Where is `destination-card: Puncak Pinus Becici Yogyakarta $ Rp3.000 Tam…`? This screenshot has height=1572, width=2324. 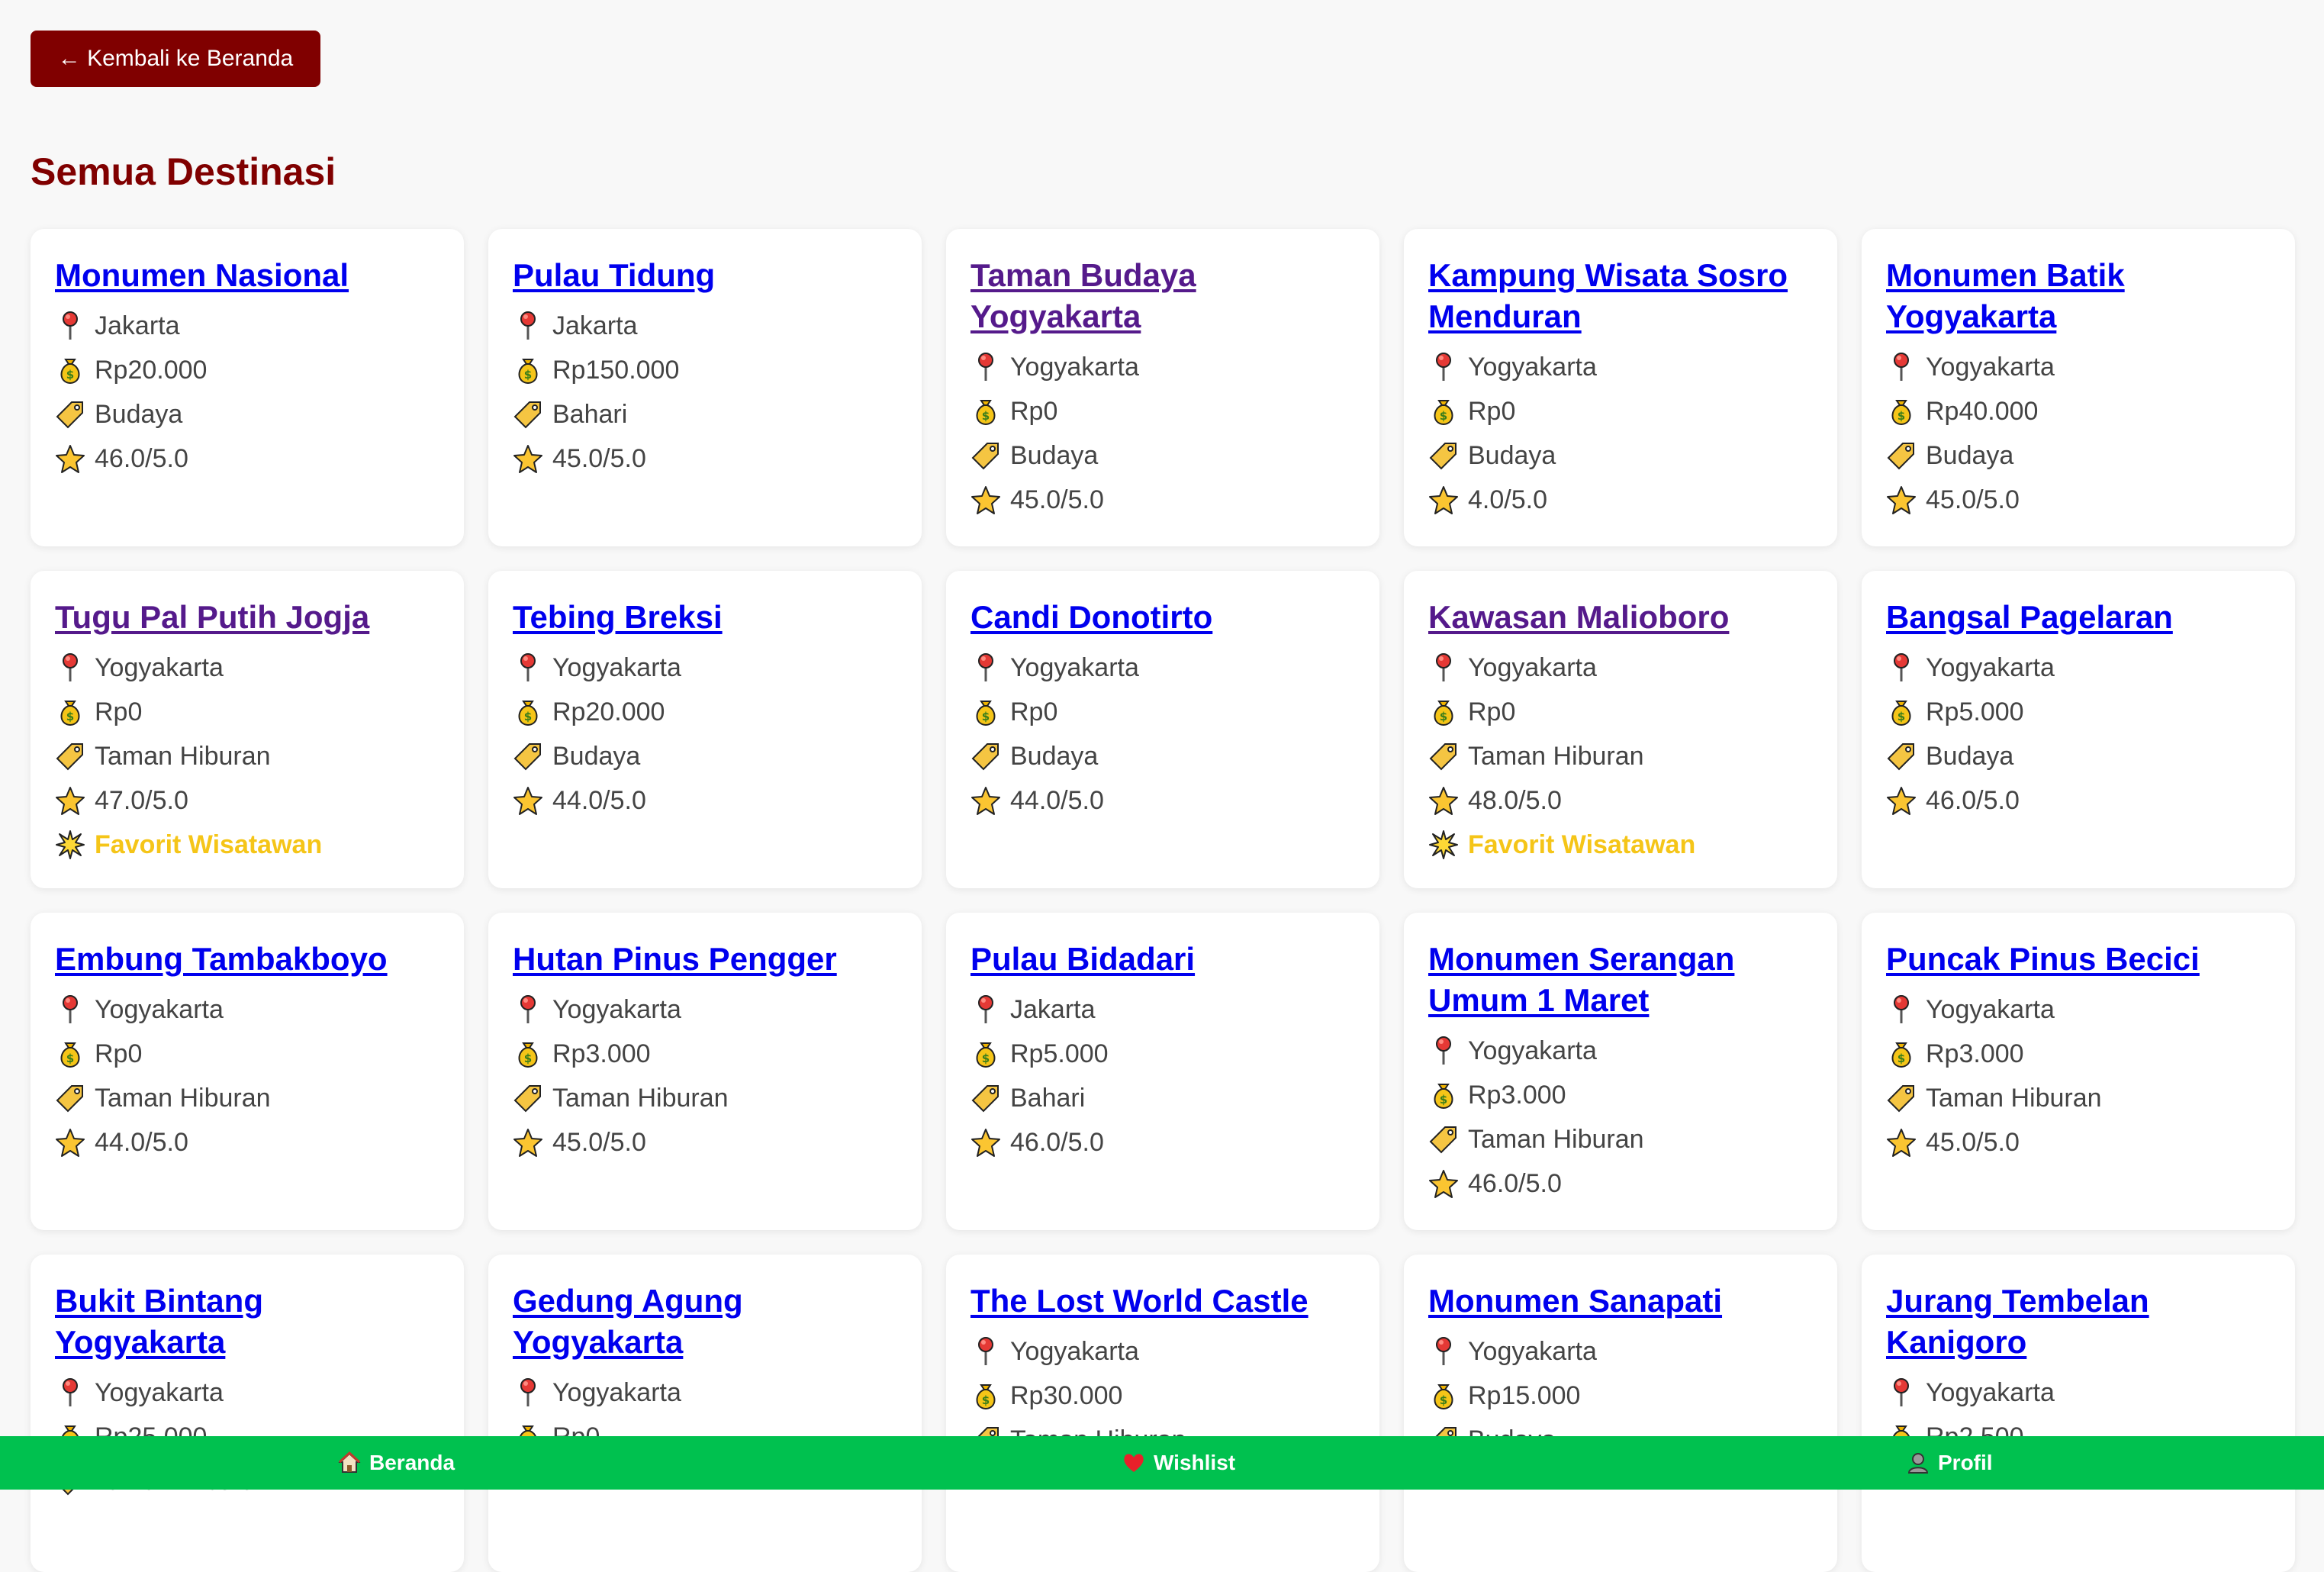
destination-card: Puncak Pinus Becici Yogyakarta $ Rp3.000 Tam… is located at coordinates (2078, 1071).